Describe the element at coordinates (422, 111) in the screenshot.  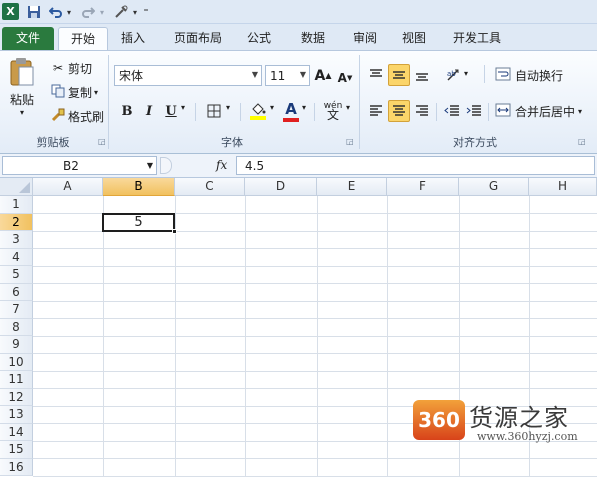
I see `align-right-icon` at that location.